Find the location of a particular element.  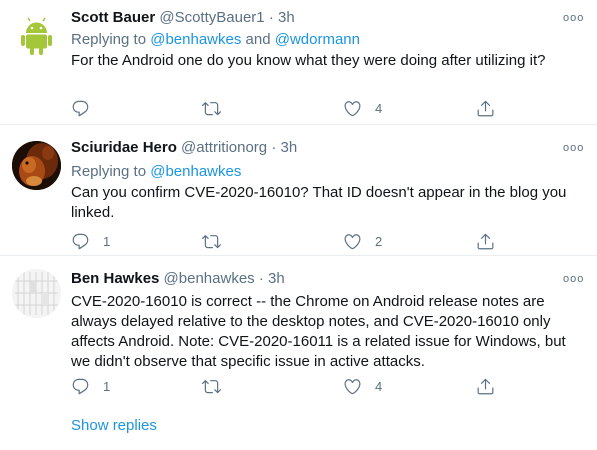

pixel-pattern-avatar is located at coordinates (36, 293).